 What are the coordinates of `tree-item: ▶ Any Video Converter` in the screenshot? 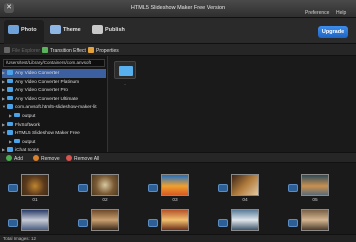 It's located at (54, 73).